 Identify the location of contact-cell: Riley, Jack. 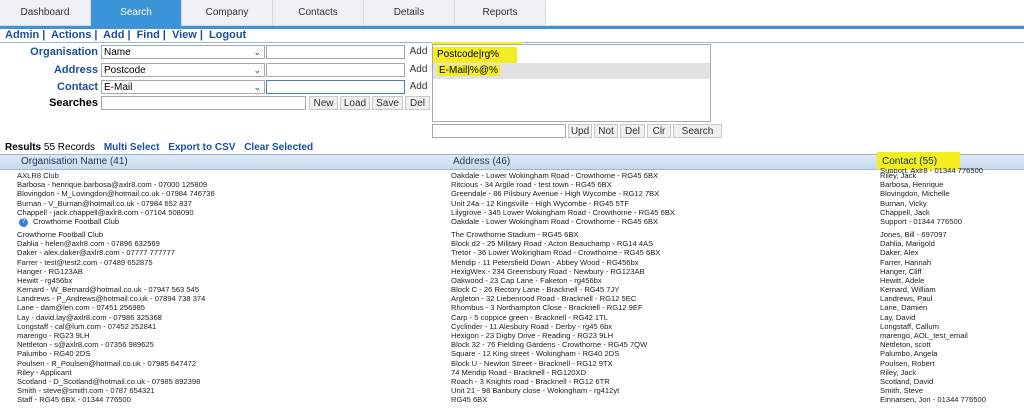
(898, 372).